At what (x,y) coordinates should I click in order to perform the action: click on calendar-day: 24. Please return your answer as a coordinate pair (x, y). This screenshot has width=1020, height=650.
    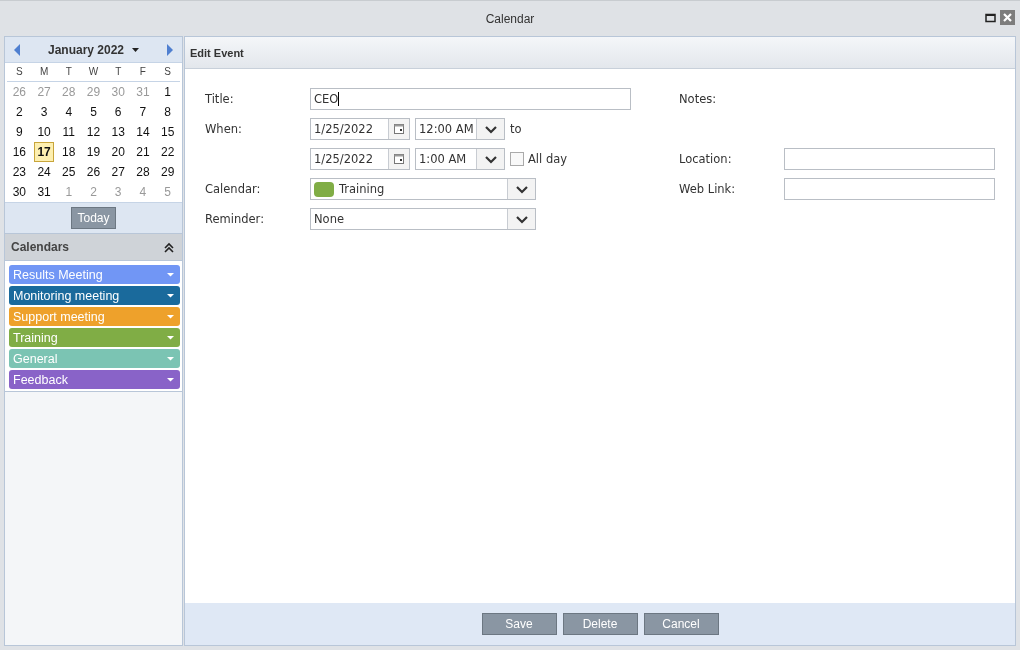
    Looking at the image, I should click on (44, 172).